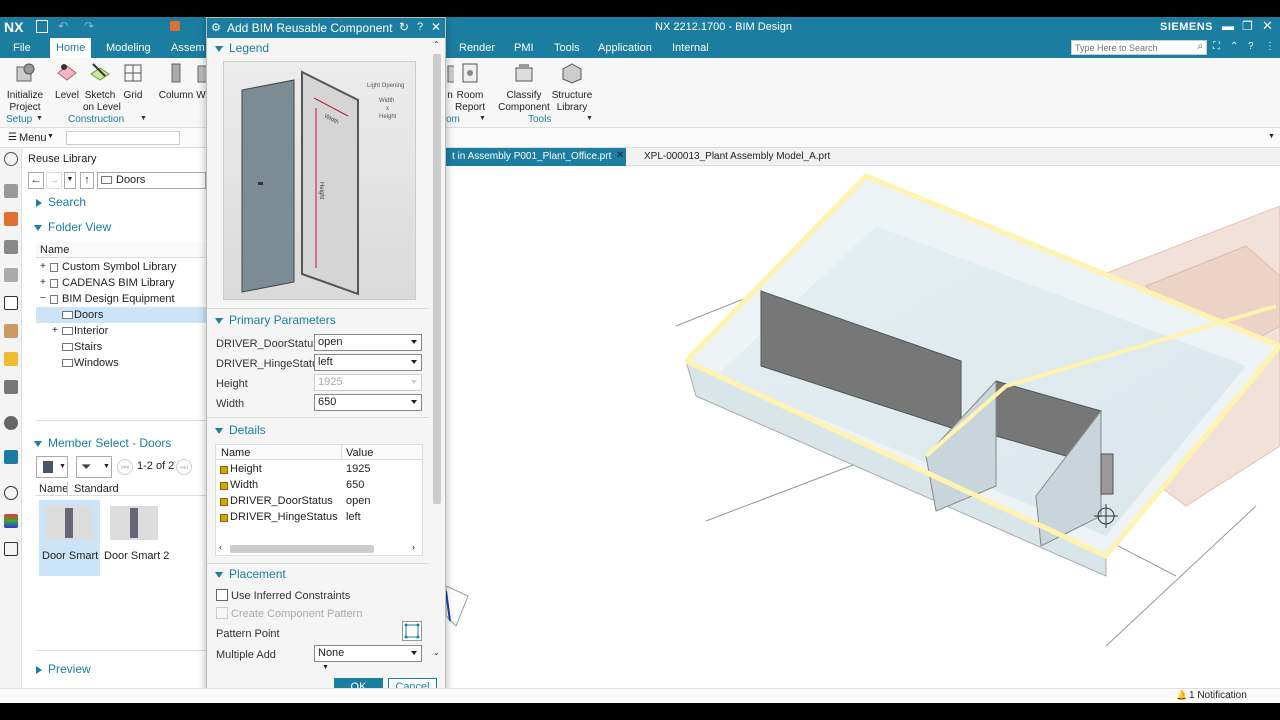 The width and height of the screenshot is (1280, 720). What do you see at coordinates (121, 283) in the screenshot?
I see `tree-node: + CADENAS BIM Library` at bounding box center [121, 283].